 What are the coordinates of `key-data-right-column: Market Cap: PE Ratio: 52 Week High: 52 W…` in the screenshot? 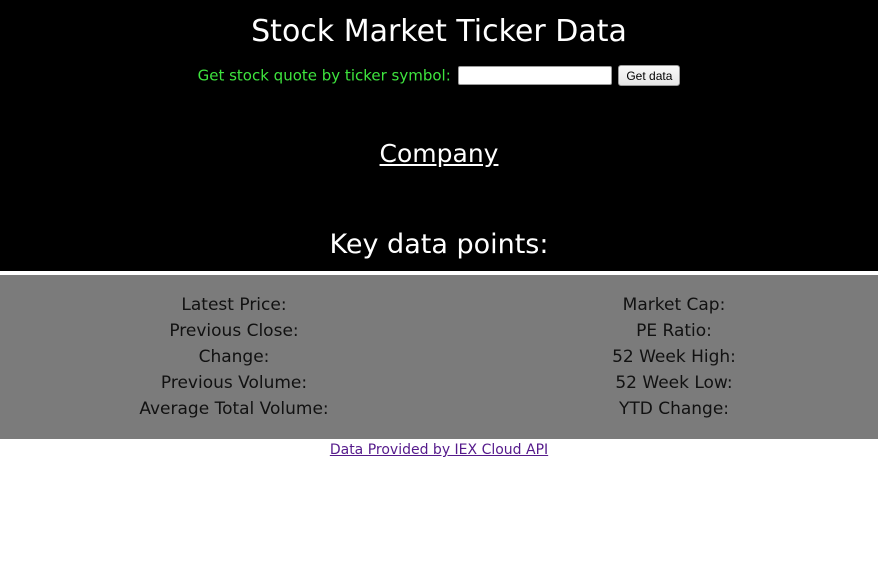 It's located at (674, 357).